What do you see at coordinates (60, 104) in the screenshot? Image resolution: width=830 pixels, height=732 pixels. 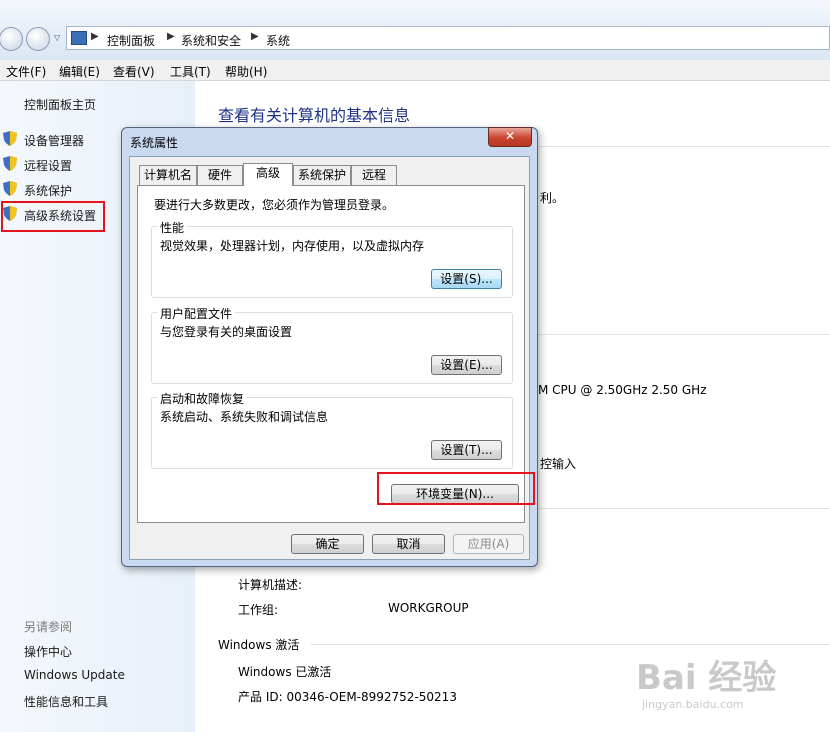 I see `sidebar-home-link: 控制面板主页` at bounding box center [60, 104].